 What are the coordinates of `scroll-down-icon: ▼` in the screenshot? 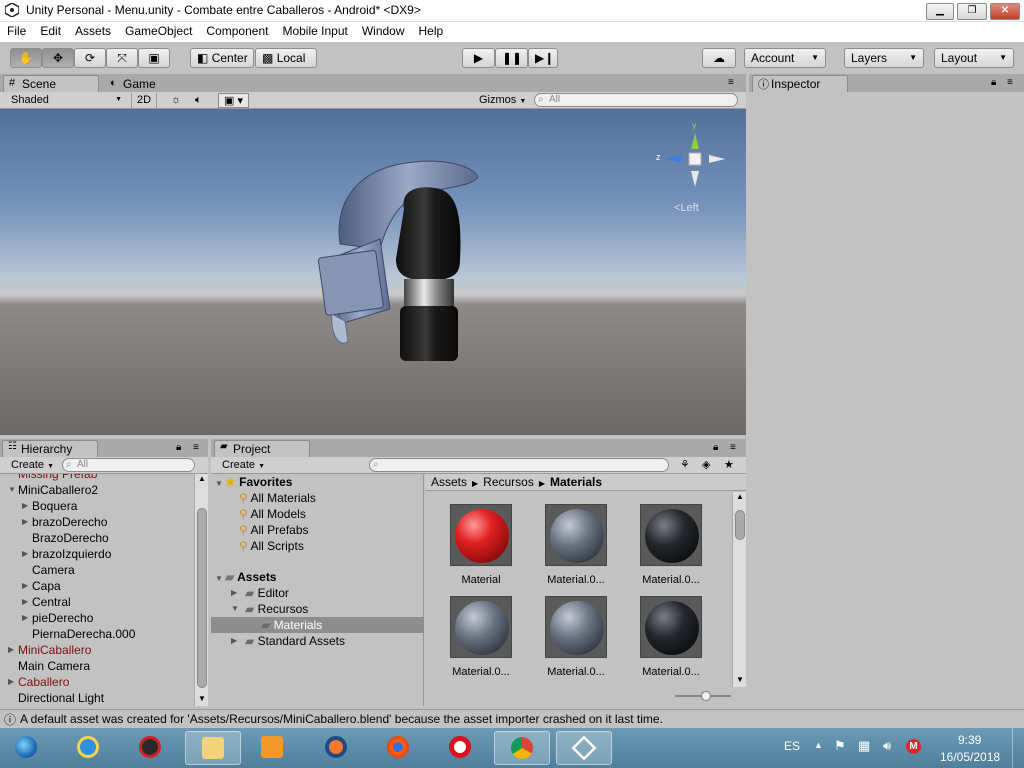 It's located at (740, 679).